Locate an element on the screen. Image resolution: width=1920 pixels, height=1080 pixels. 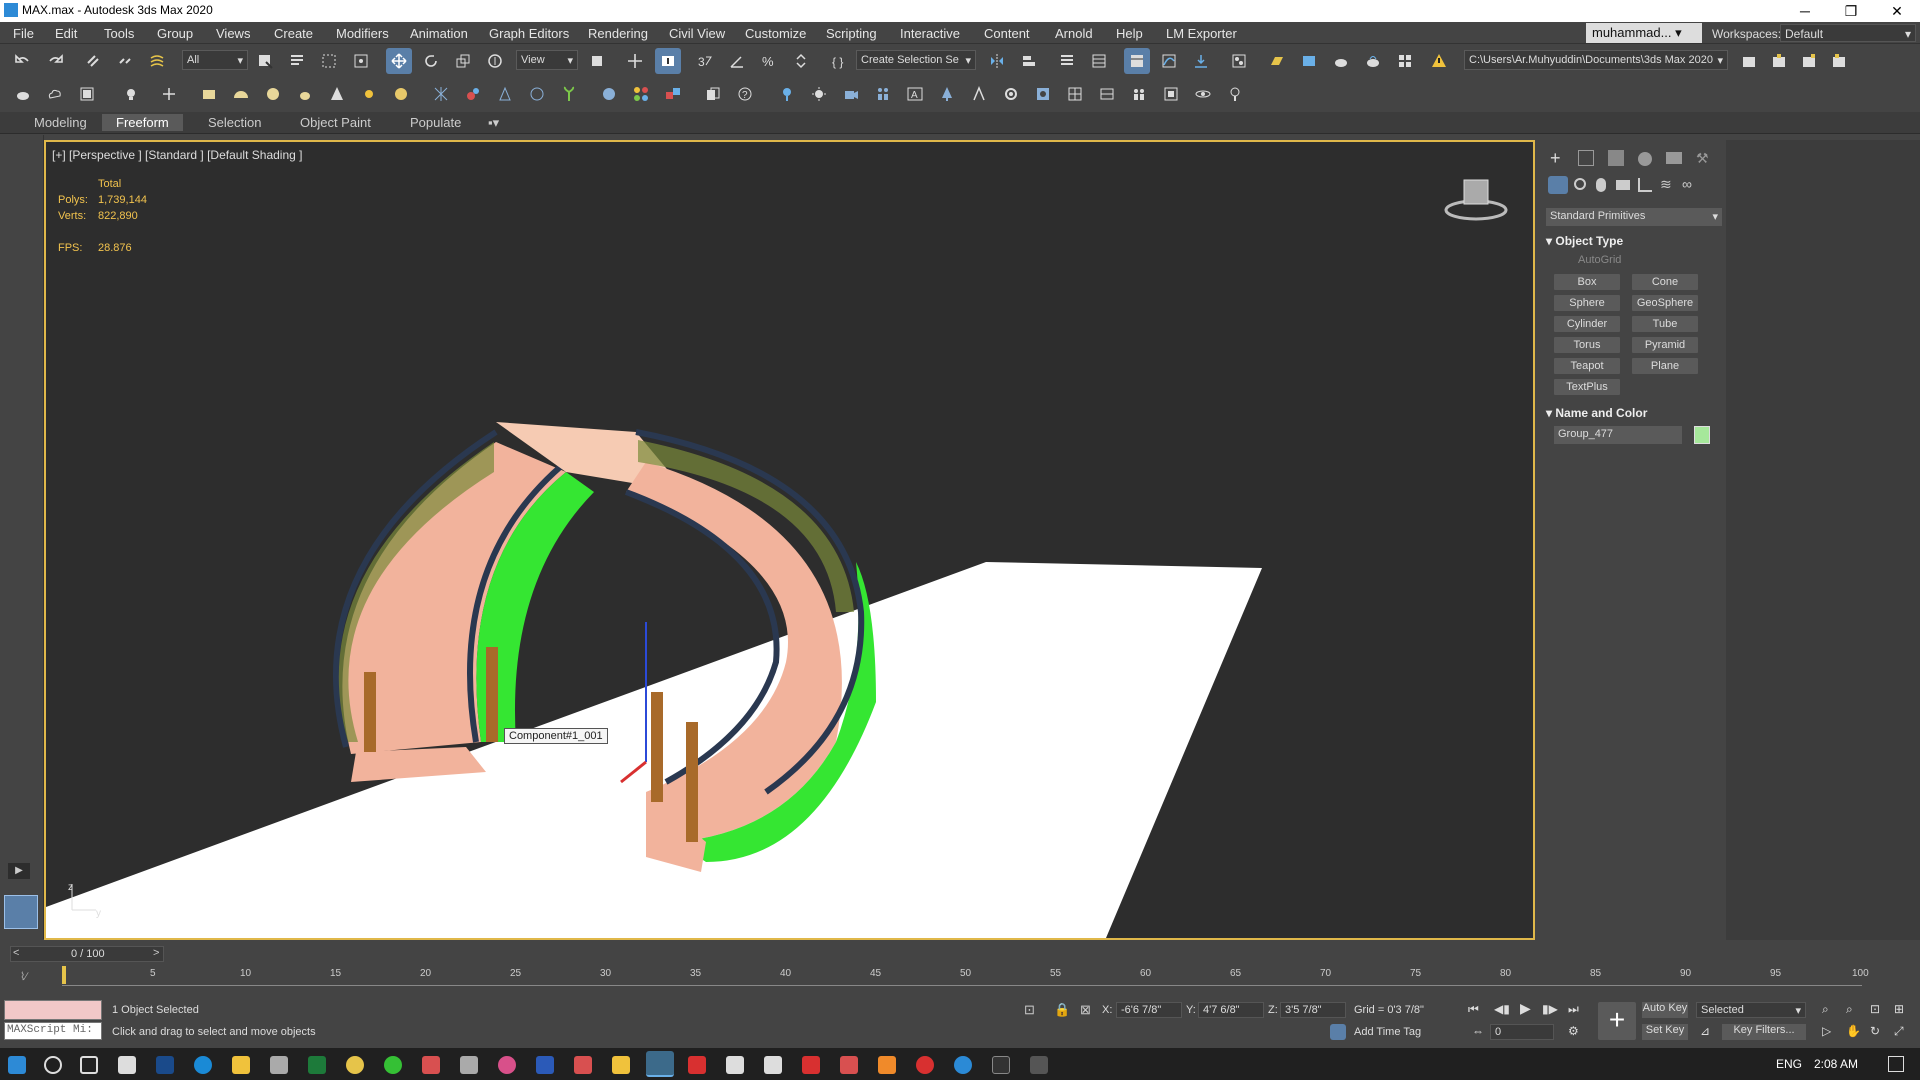
orbit-icon: ↻ is located at coordinates (1875, 1031).